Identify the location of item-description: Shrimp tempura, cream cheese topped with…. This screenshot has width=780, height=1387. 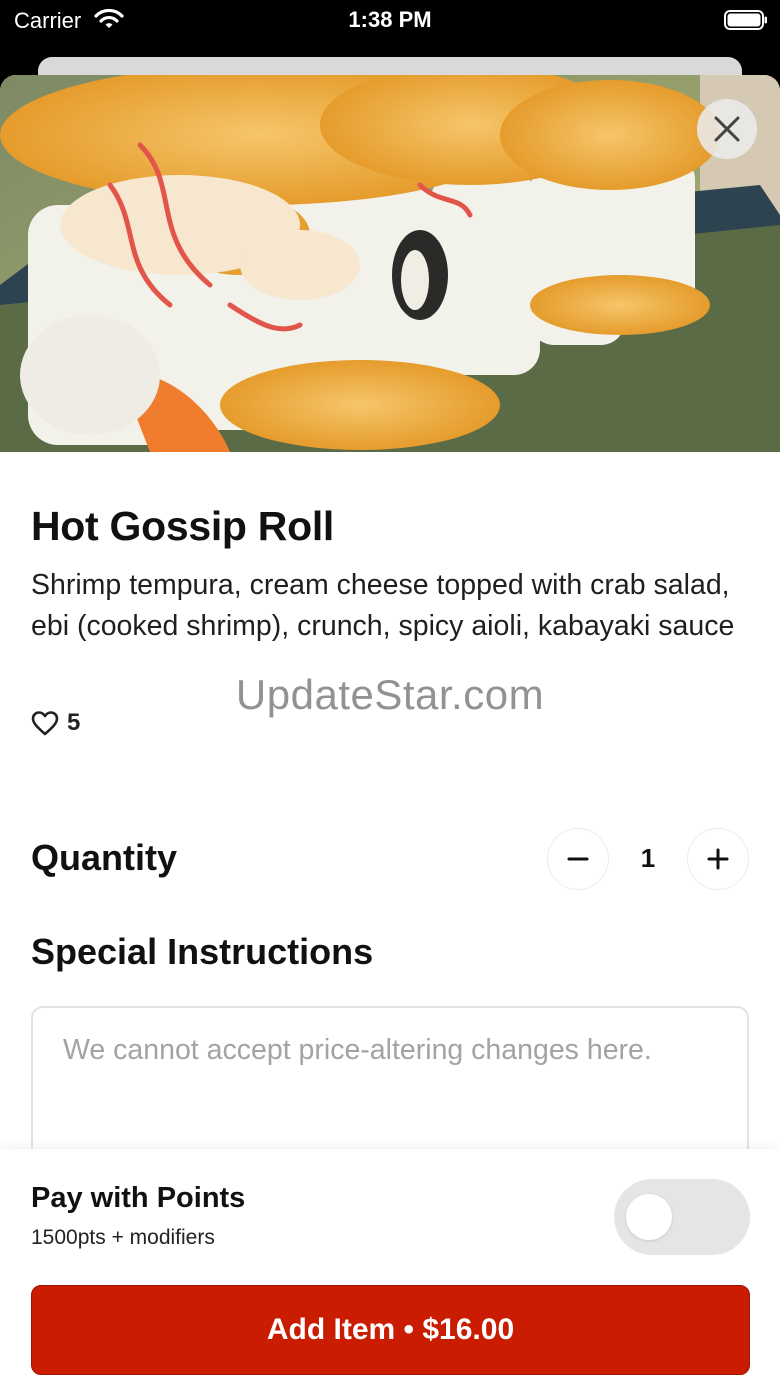
(383, 605).